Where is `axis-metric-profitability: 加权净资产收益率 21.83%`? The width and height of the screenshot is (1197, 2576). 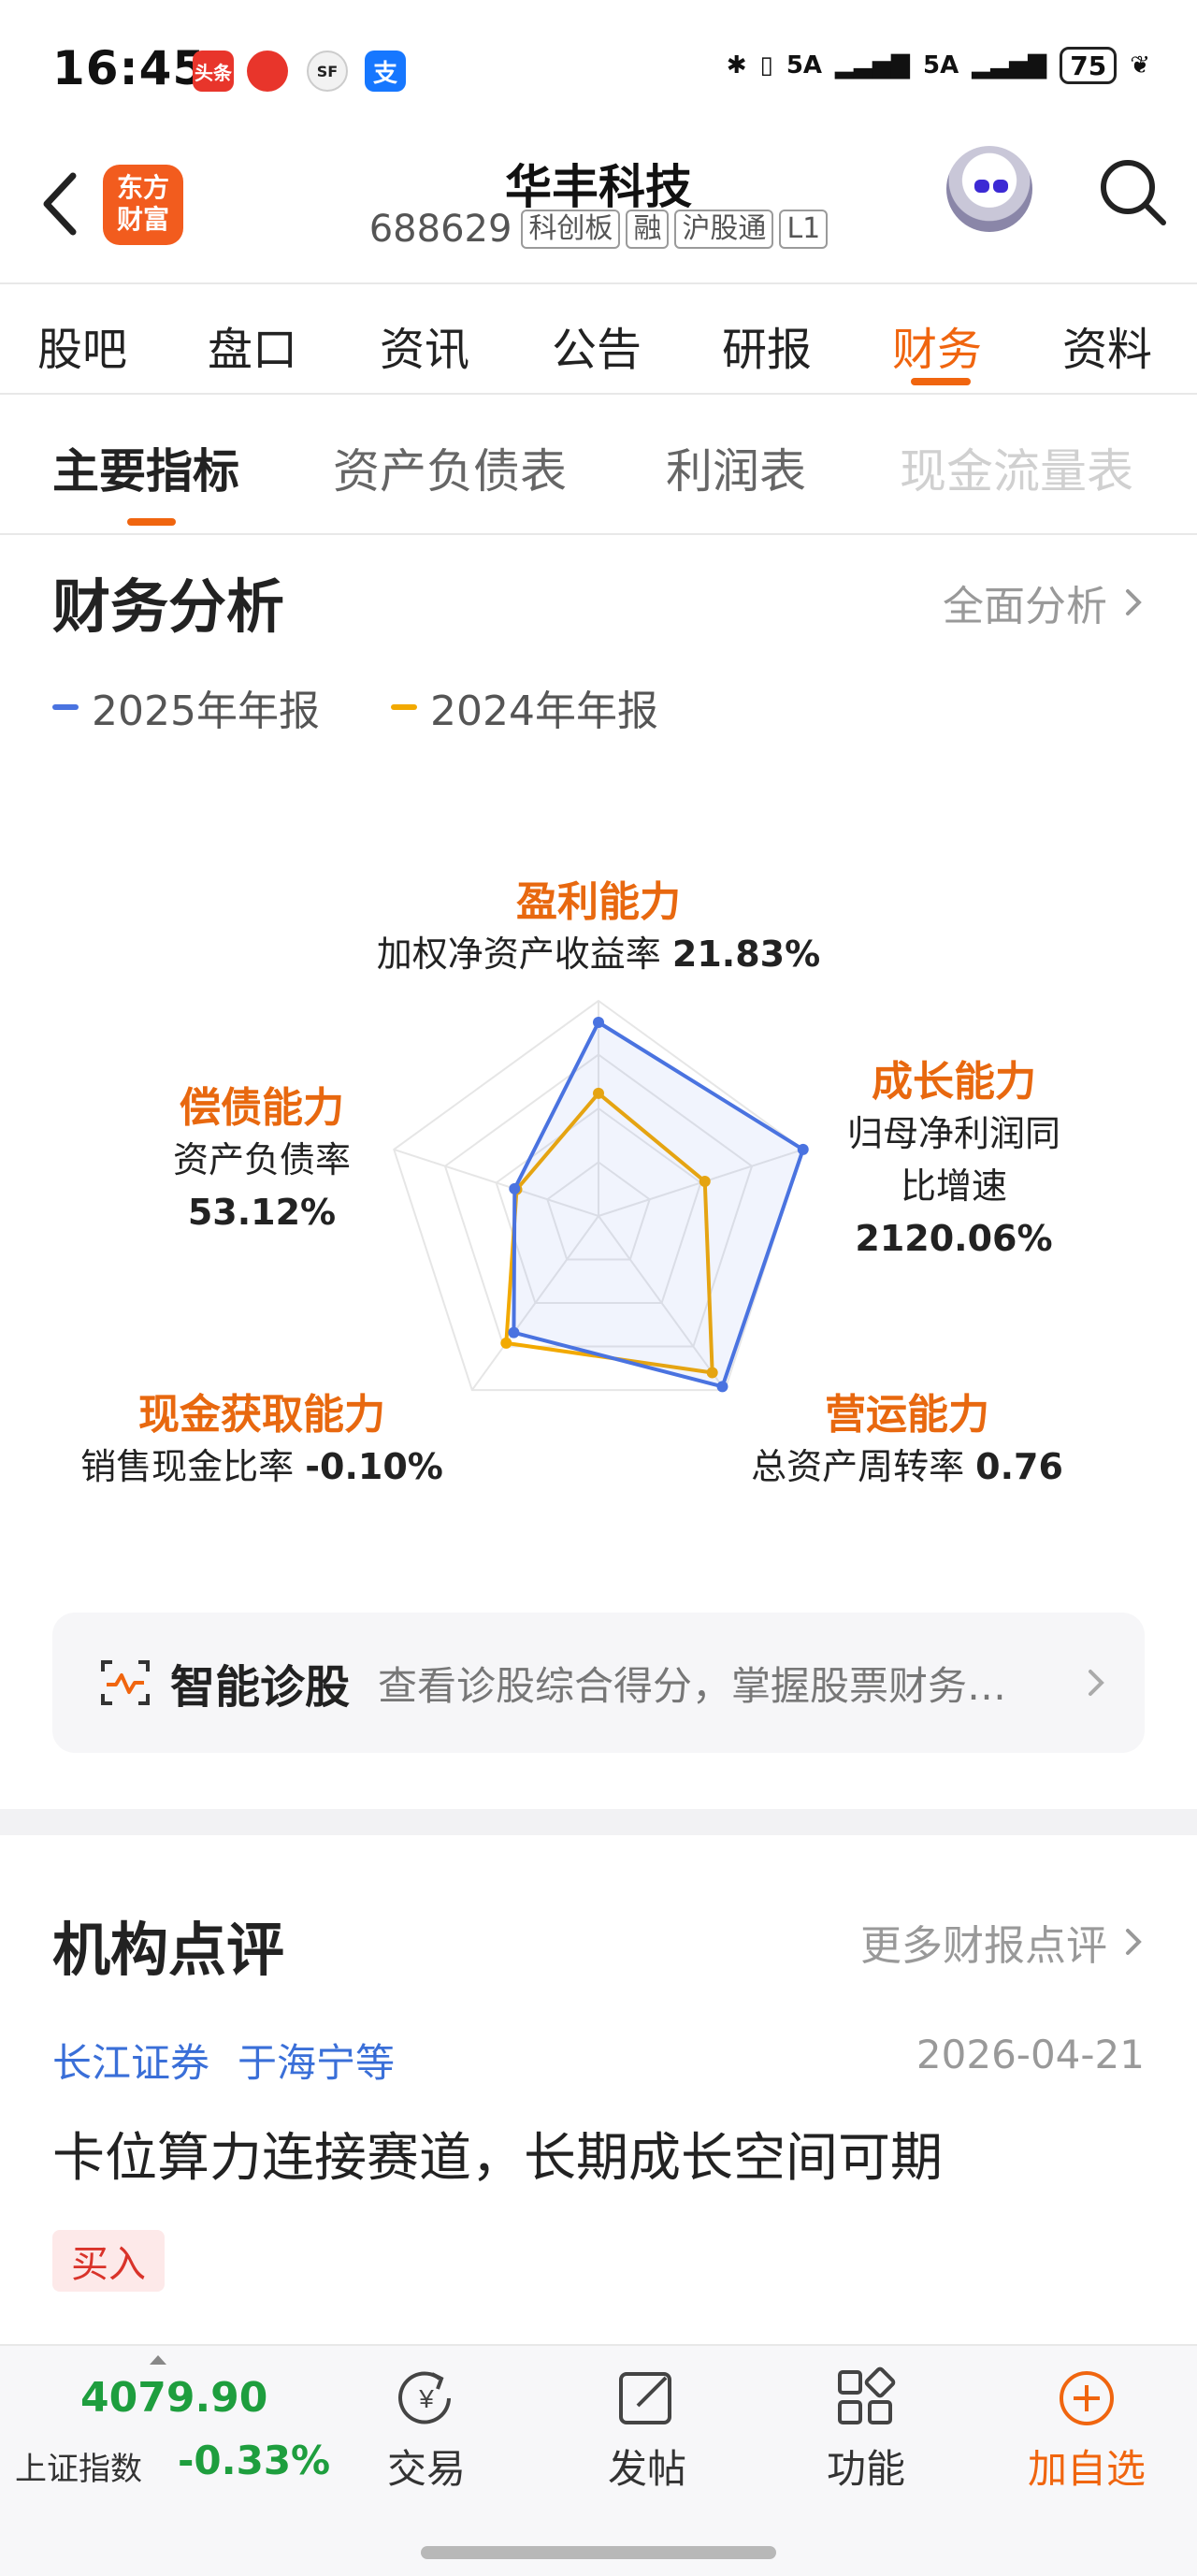 axis-metric-profitability: 加权净资产收益率 21.83% is located at coordinates (598, 954).